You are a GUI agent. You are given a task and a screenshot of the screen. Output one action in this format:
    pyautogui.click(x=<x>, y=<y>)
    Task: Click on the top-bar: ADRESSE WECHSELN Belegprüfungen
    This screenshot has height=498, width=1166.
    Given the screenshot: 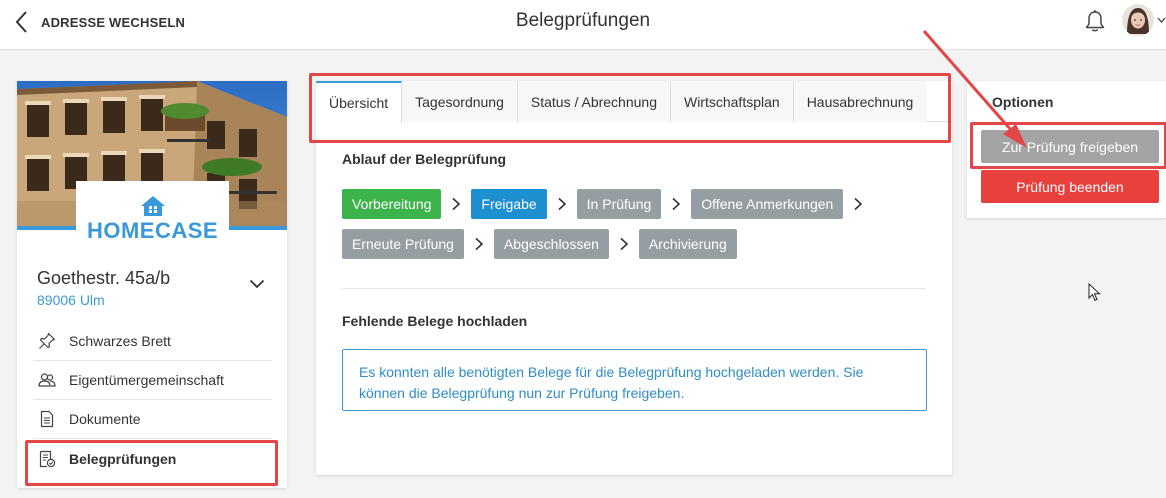 What is the action you would take?
    pyautogui.click(x=583, y=25)
    